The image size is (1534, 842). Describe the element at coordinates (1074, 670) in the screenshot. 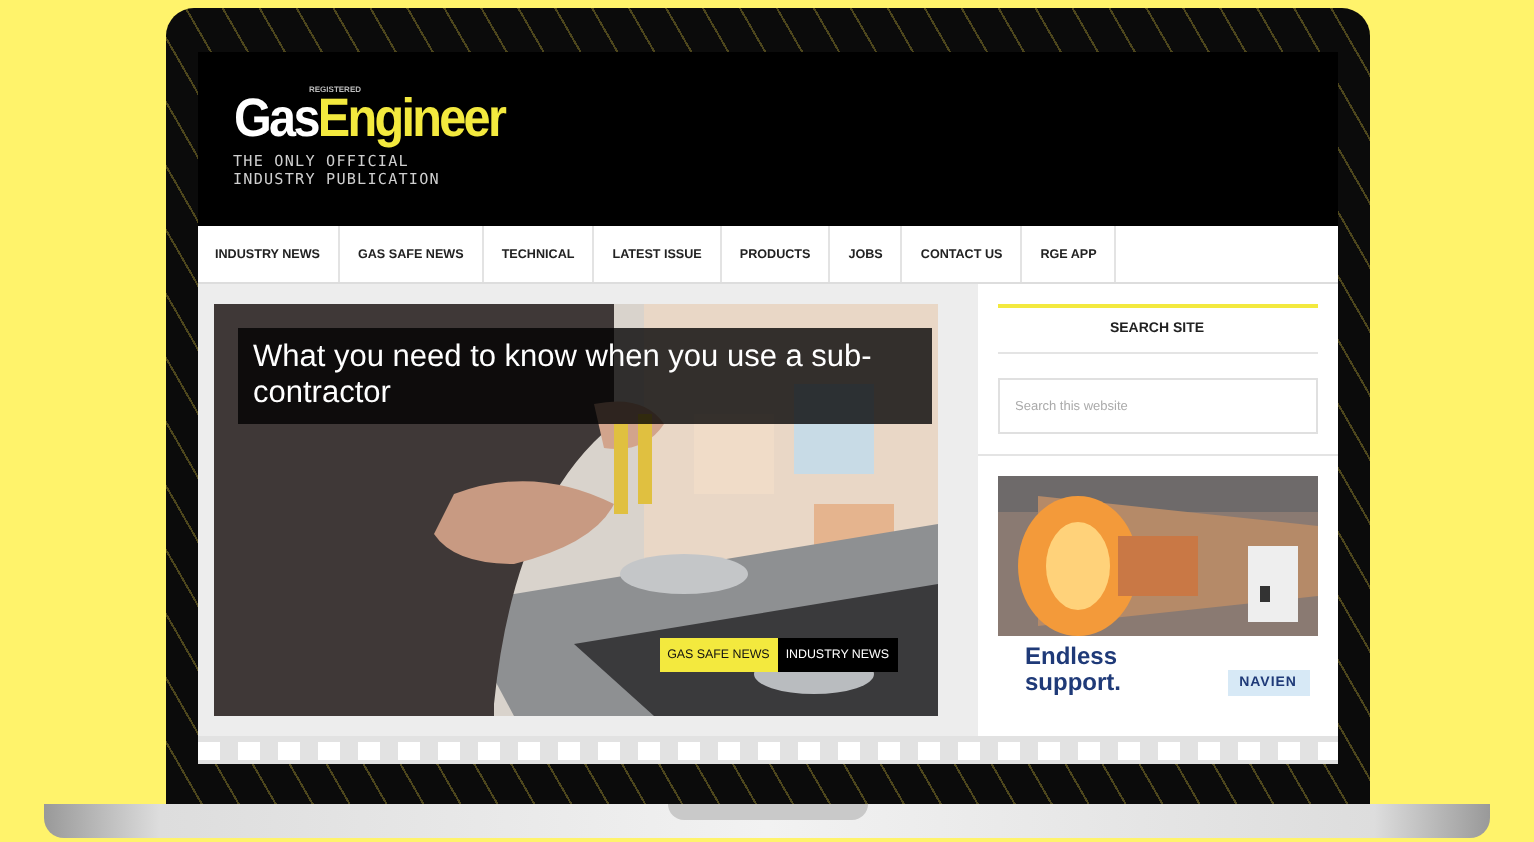

I see `advert-headline: Endless support.` at that location.